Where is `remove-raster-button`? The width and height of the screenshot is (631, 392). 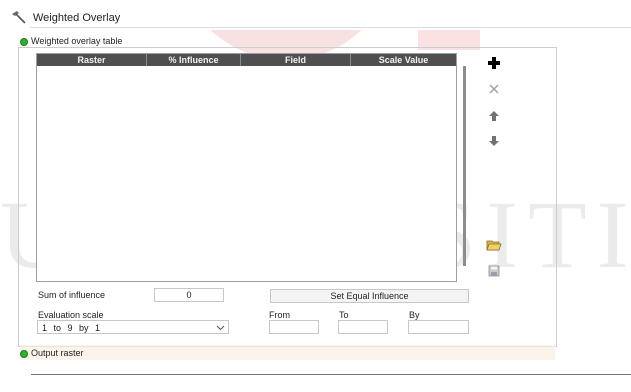 remove-raster-button is located at coordinates (494, 89).